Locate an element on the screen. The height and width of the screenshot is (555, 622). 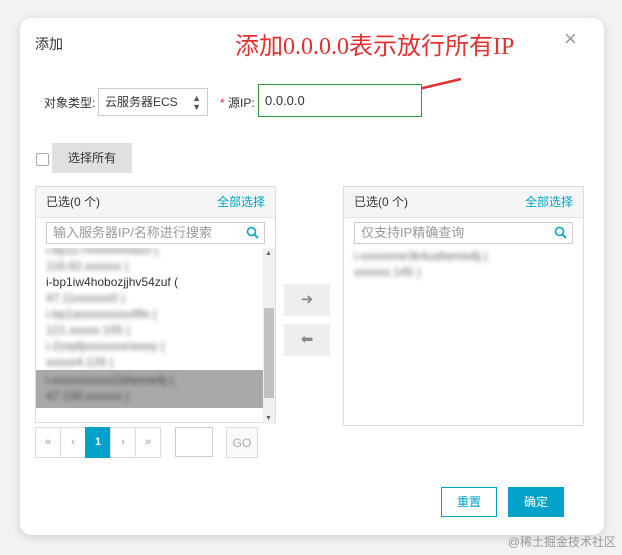
move-left-button: ⬅ is located at coordinates (307, 340).